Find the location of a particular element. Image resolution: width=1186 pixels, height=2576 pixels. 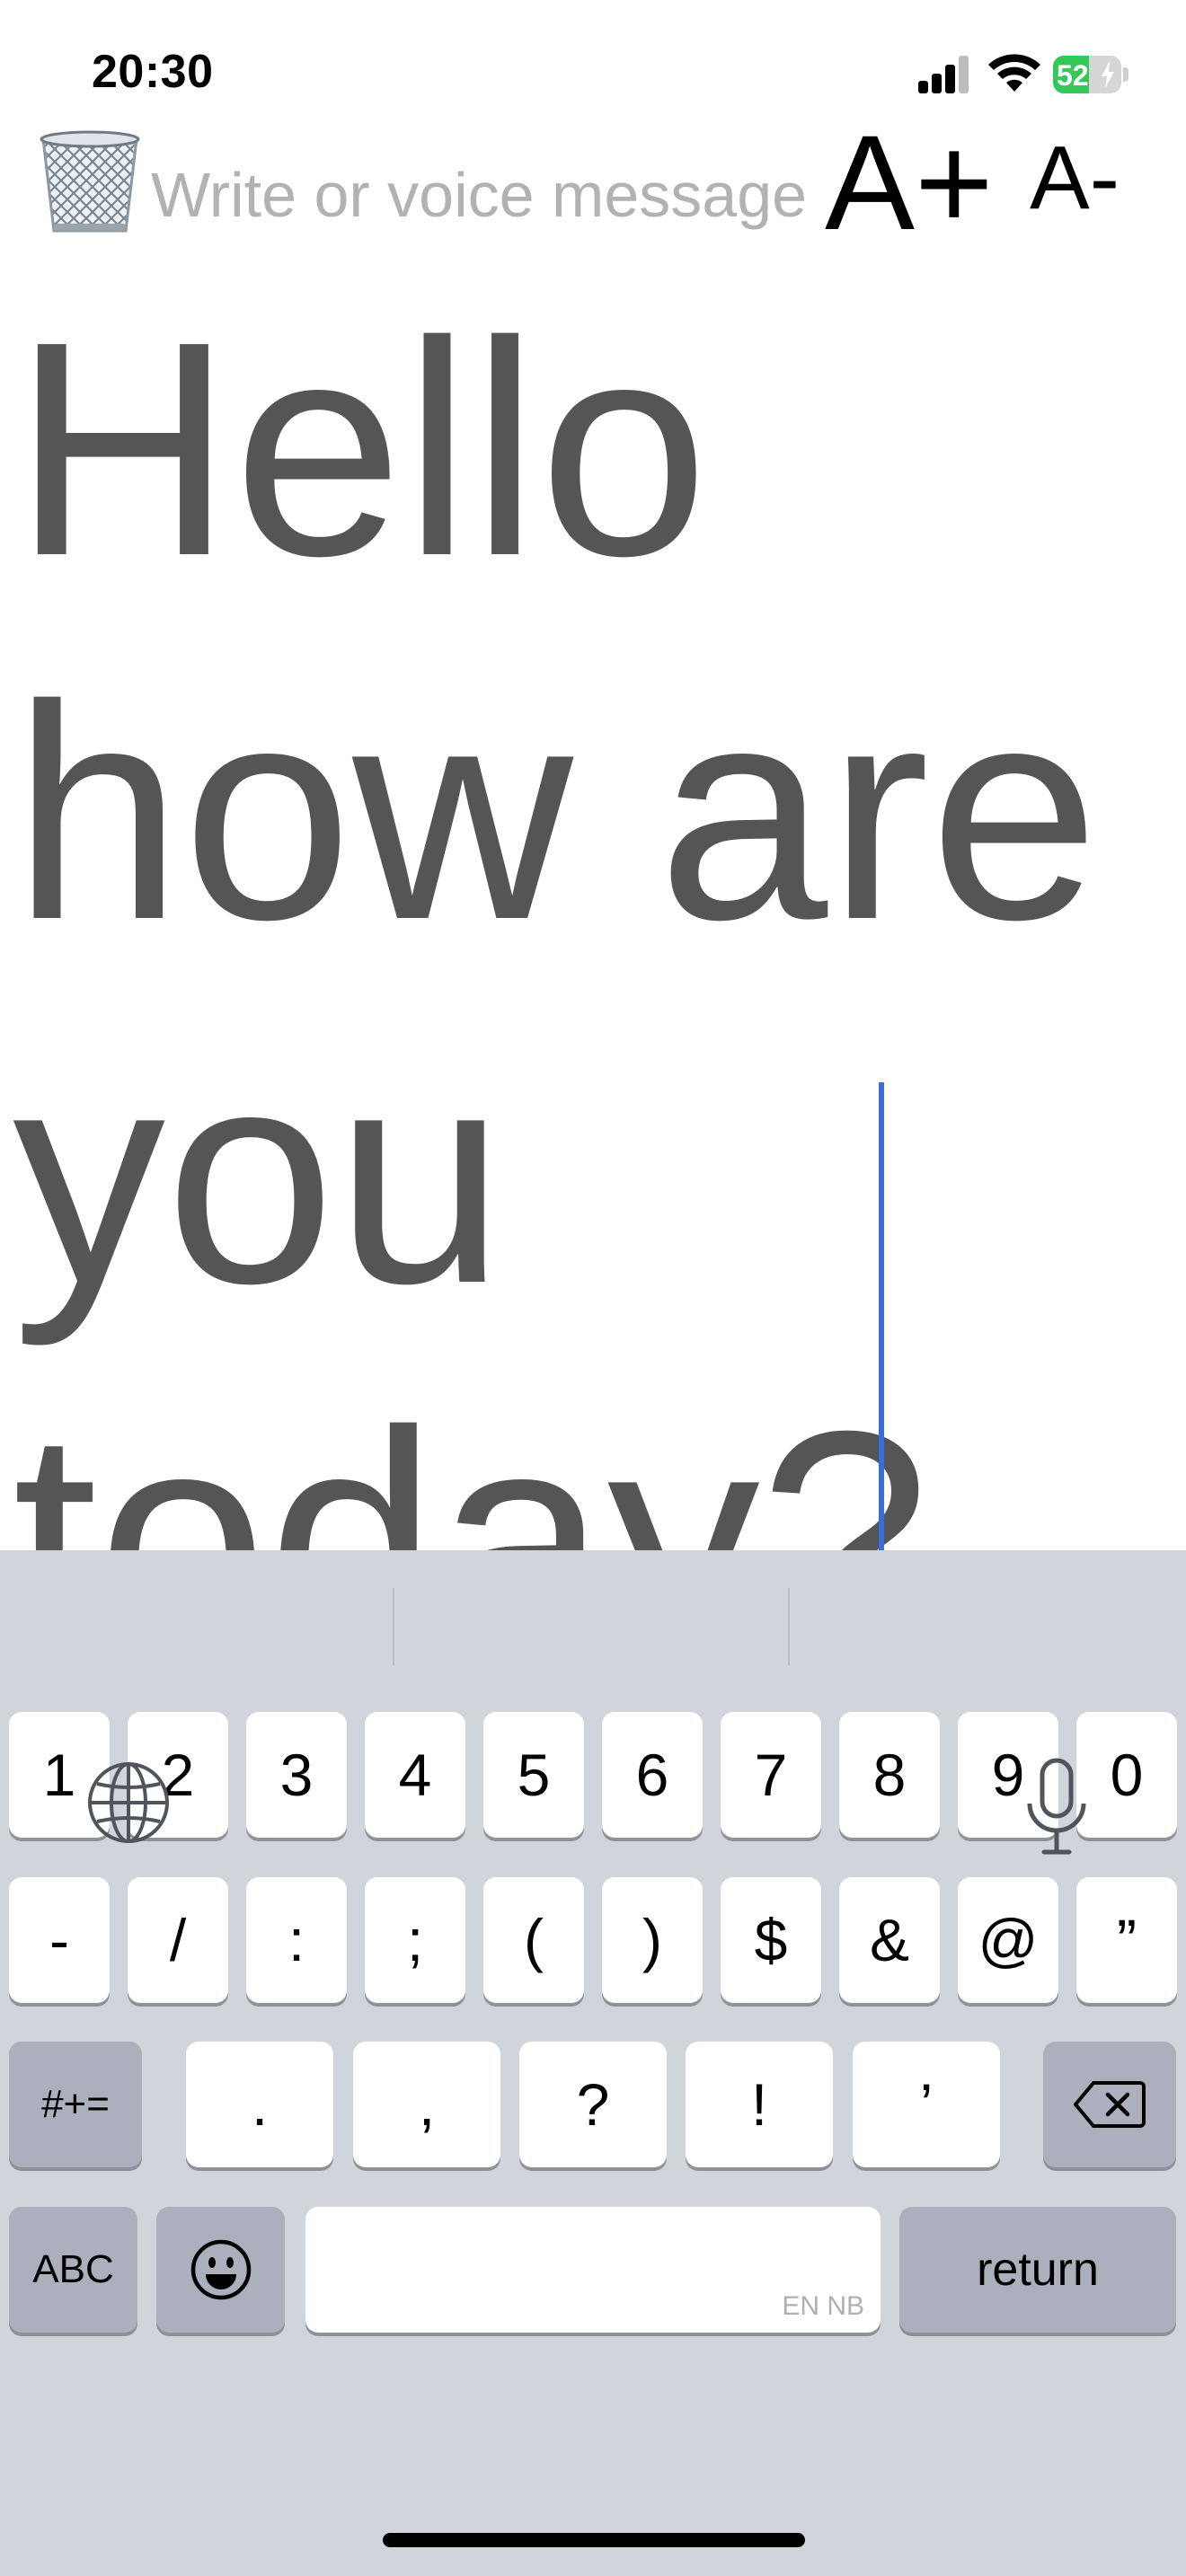

key-ampersand: & is located at coordinates (889, 1940).